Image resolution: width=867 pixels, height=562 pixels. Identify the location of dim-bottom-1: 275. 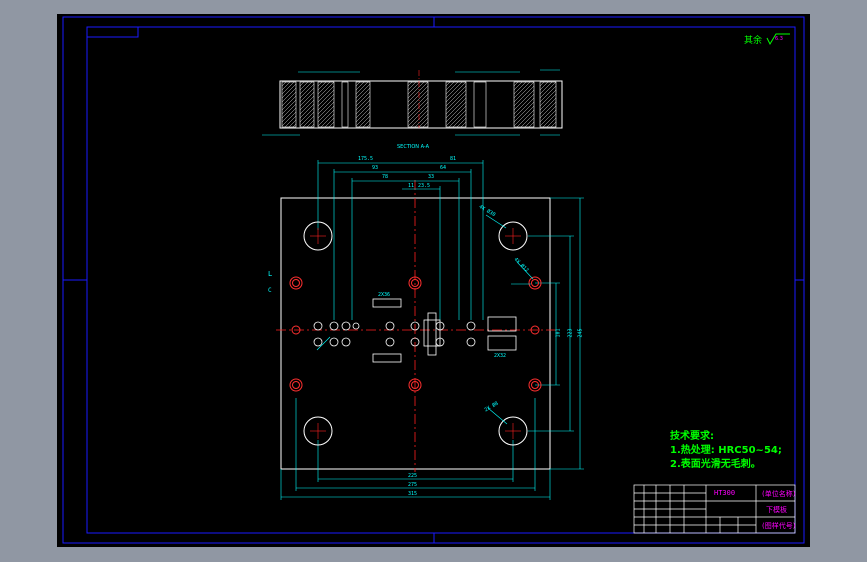
(413, 485).